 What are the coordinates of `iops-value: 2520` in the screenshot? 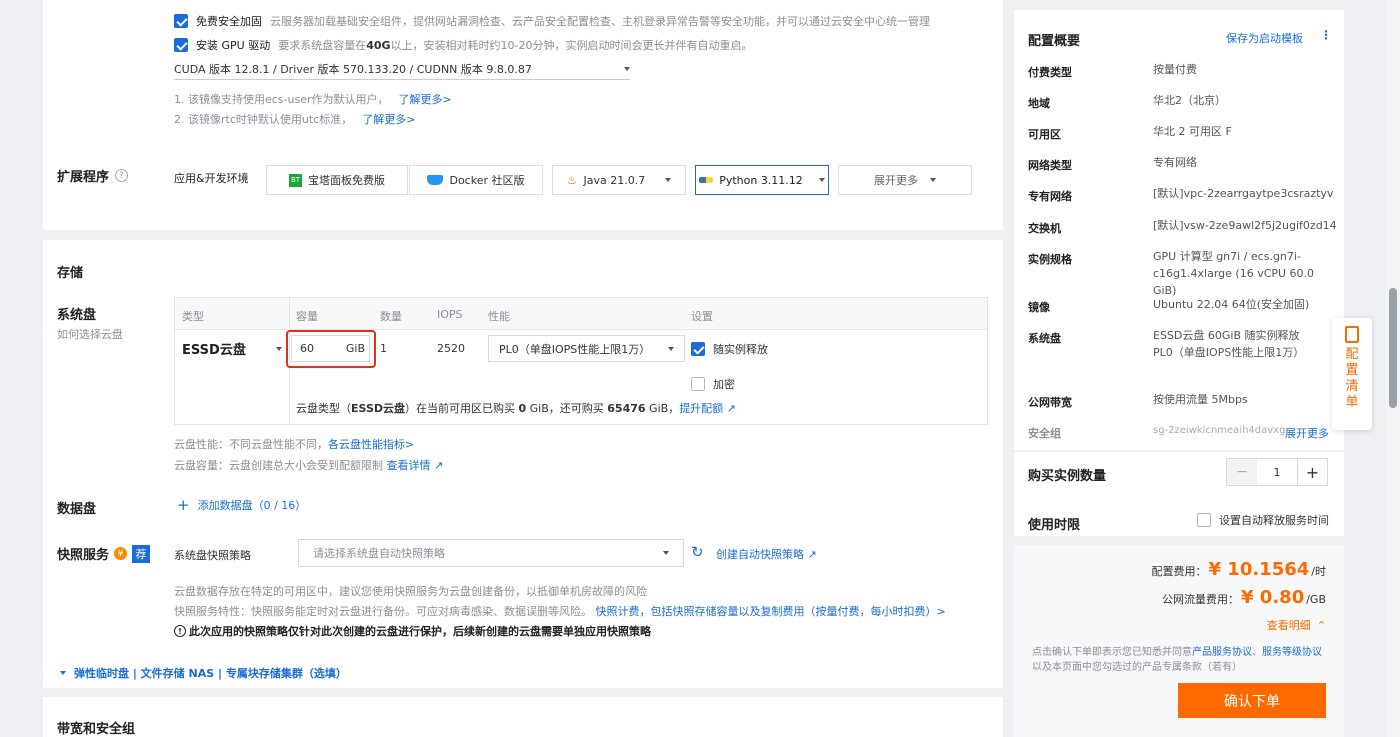 It's located at (451, 348).